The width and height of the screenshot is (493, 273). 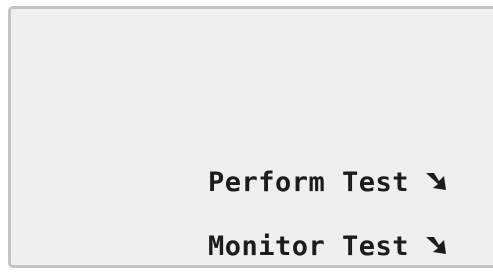 What do you see at coordinates (309, 246) in the screenshot?
I see `menu-item-label: Monitor Test` at bounding box center [309, 246].